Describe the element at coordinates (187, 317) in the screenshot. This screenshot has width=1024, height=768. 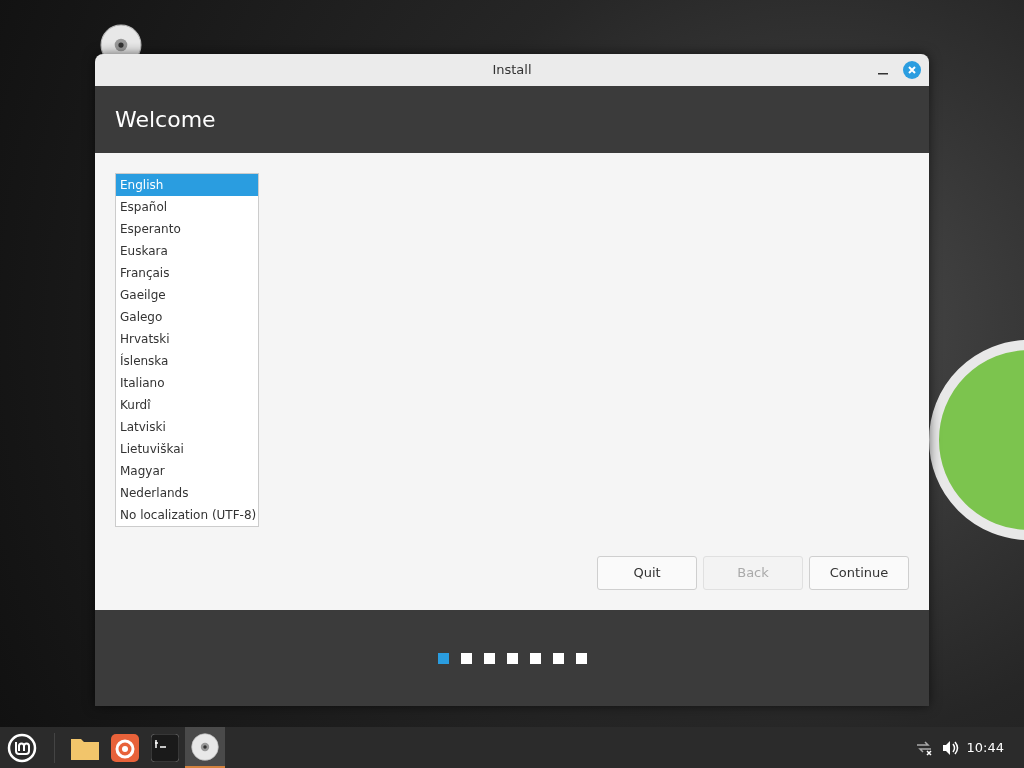
I see `language-item: Galego` at that location.